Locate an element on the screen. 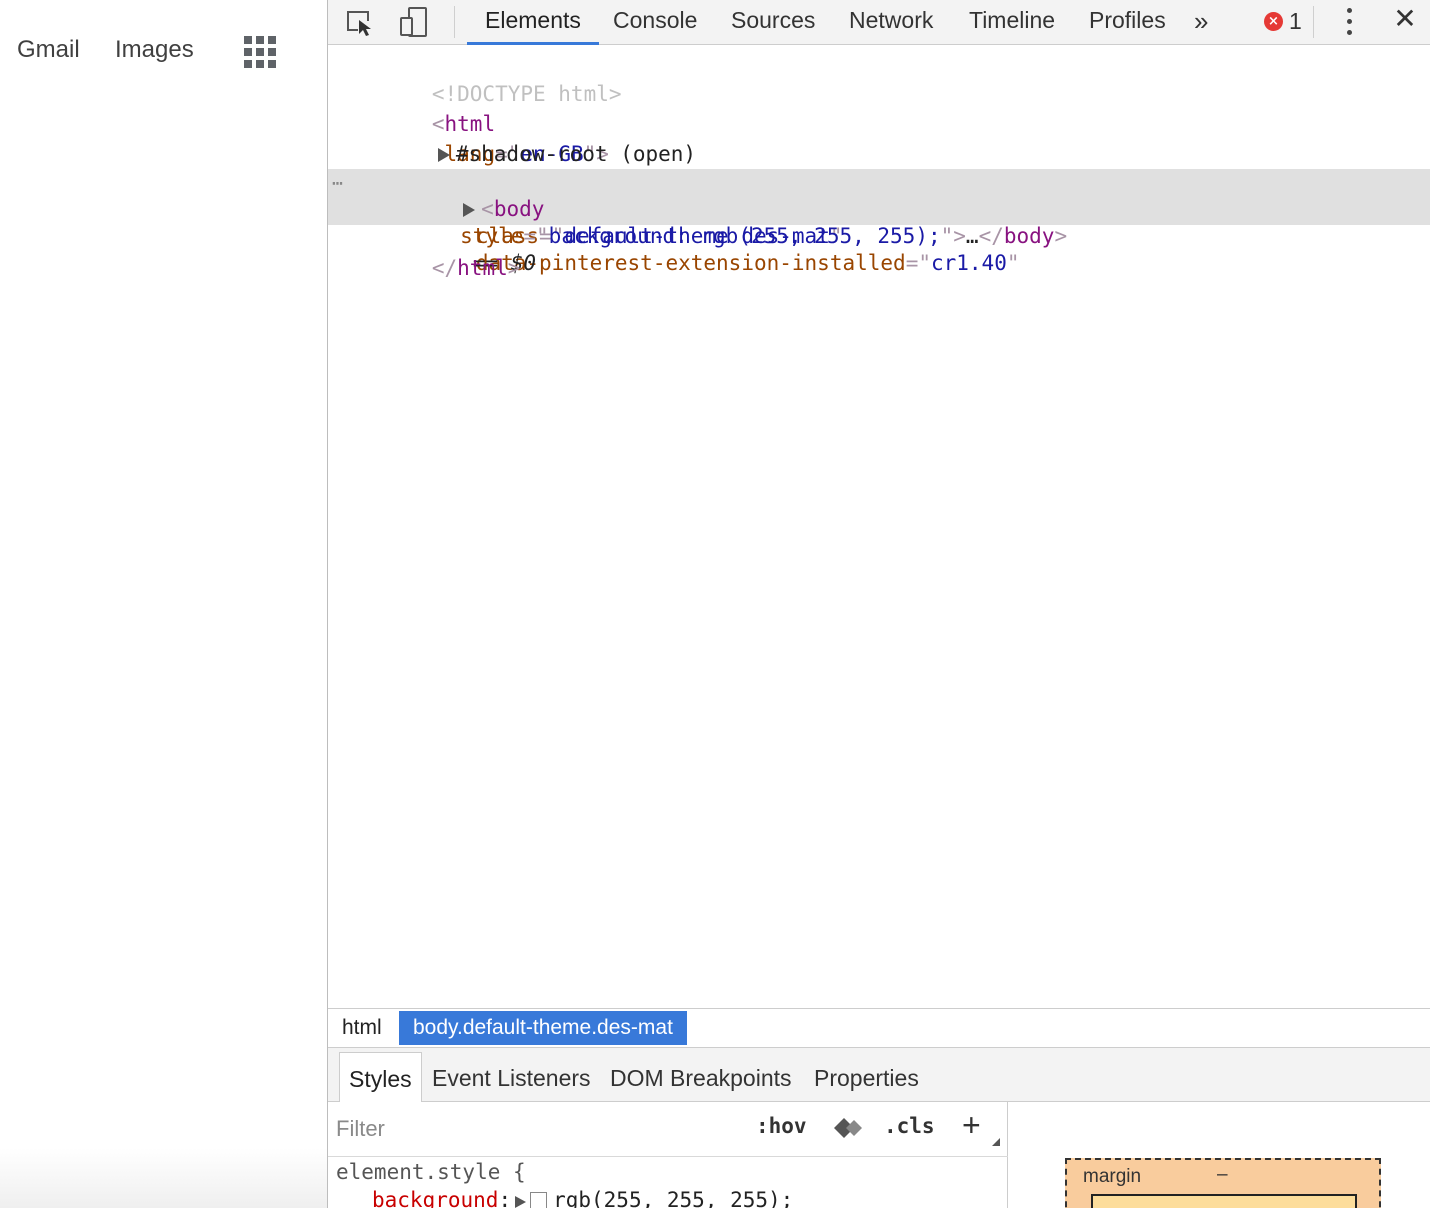 This screenshot has height=1208, width=1430. margin-value: – is located at coordinates (1222, 1175).